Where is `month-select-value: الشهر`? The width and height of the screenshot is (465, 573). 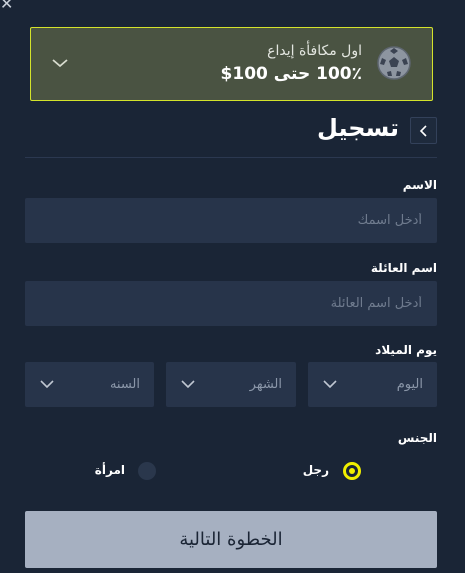 month-select-value: الشهر is located at coordinates (265, 384).